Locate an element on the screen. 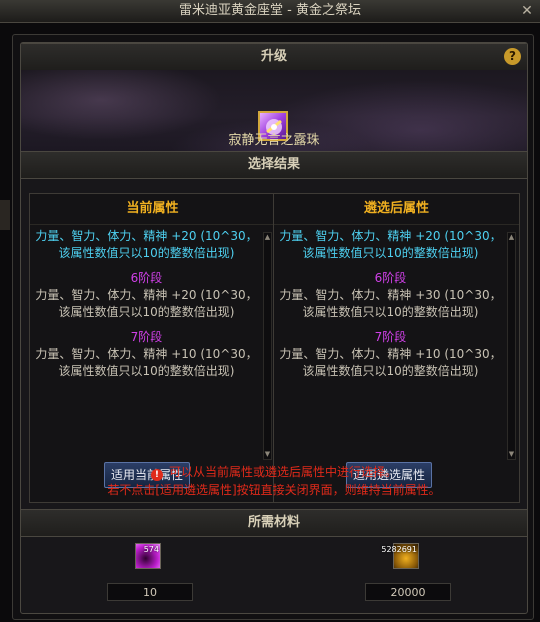 Image resolution: width=540 pixels, height=622 pixels. warning-text-1: 可以从当前属性或遴选后属性中进行选择。 is located at coordinates (282, 472).